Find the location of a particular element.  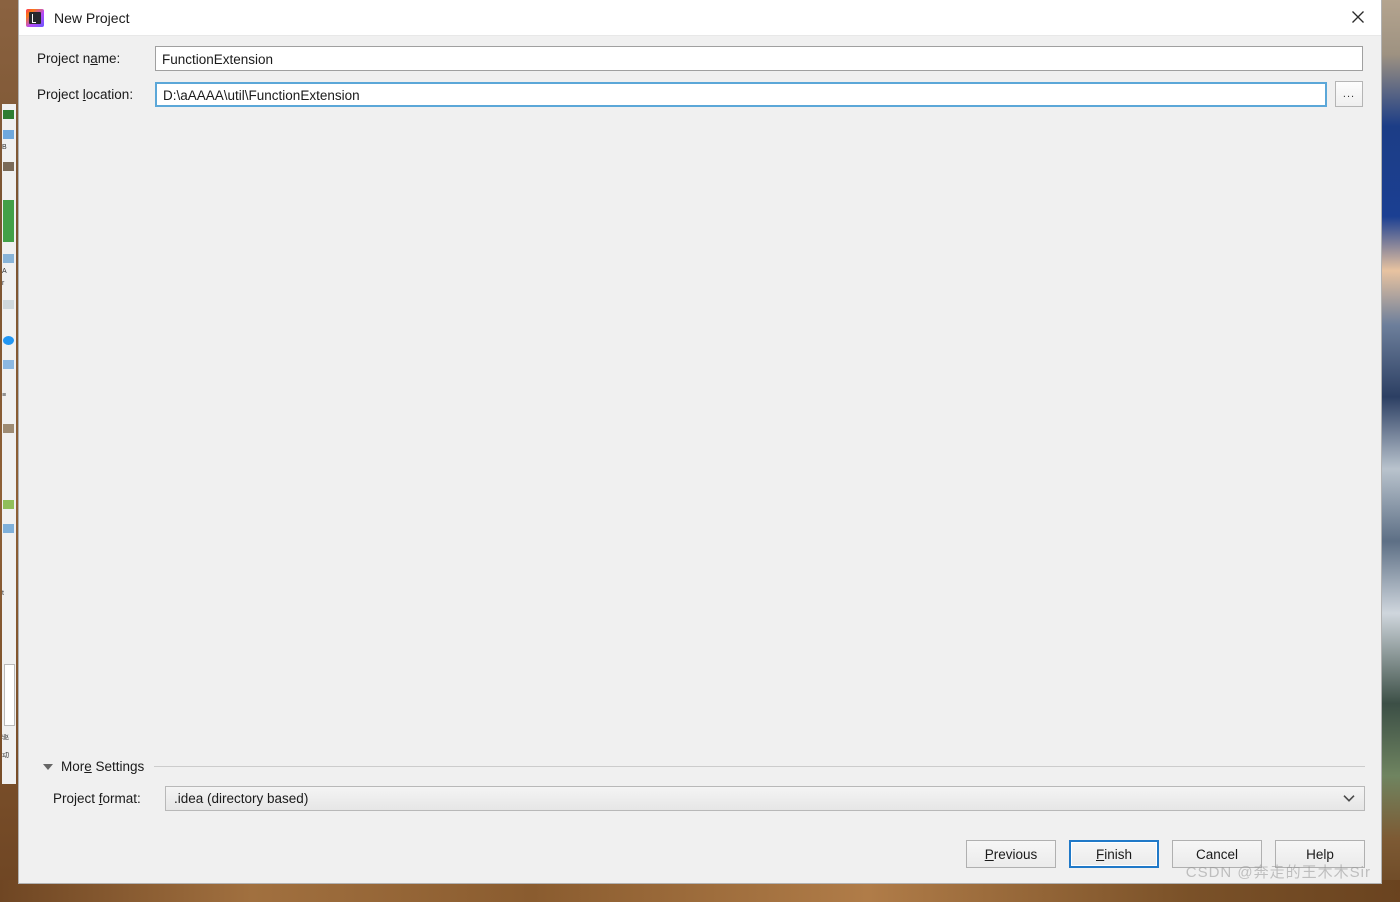

more-settings-section-header: More Settings is located at coordinates (700, 766).